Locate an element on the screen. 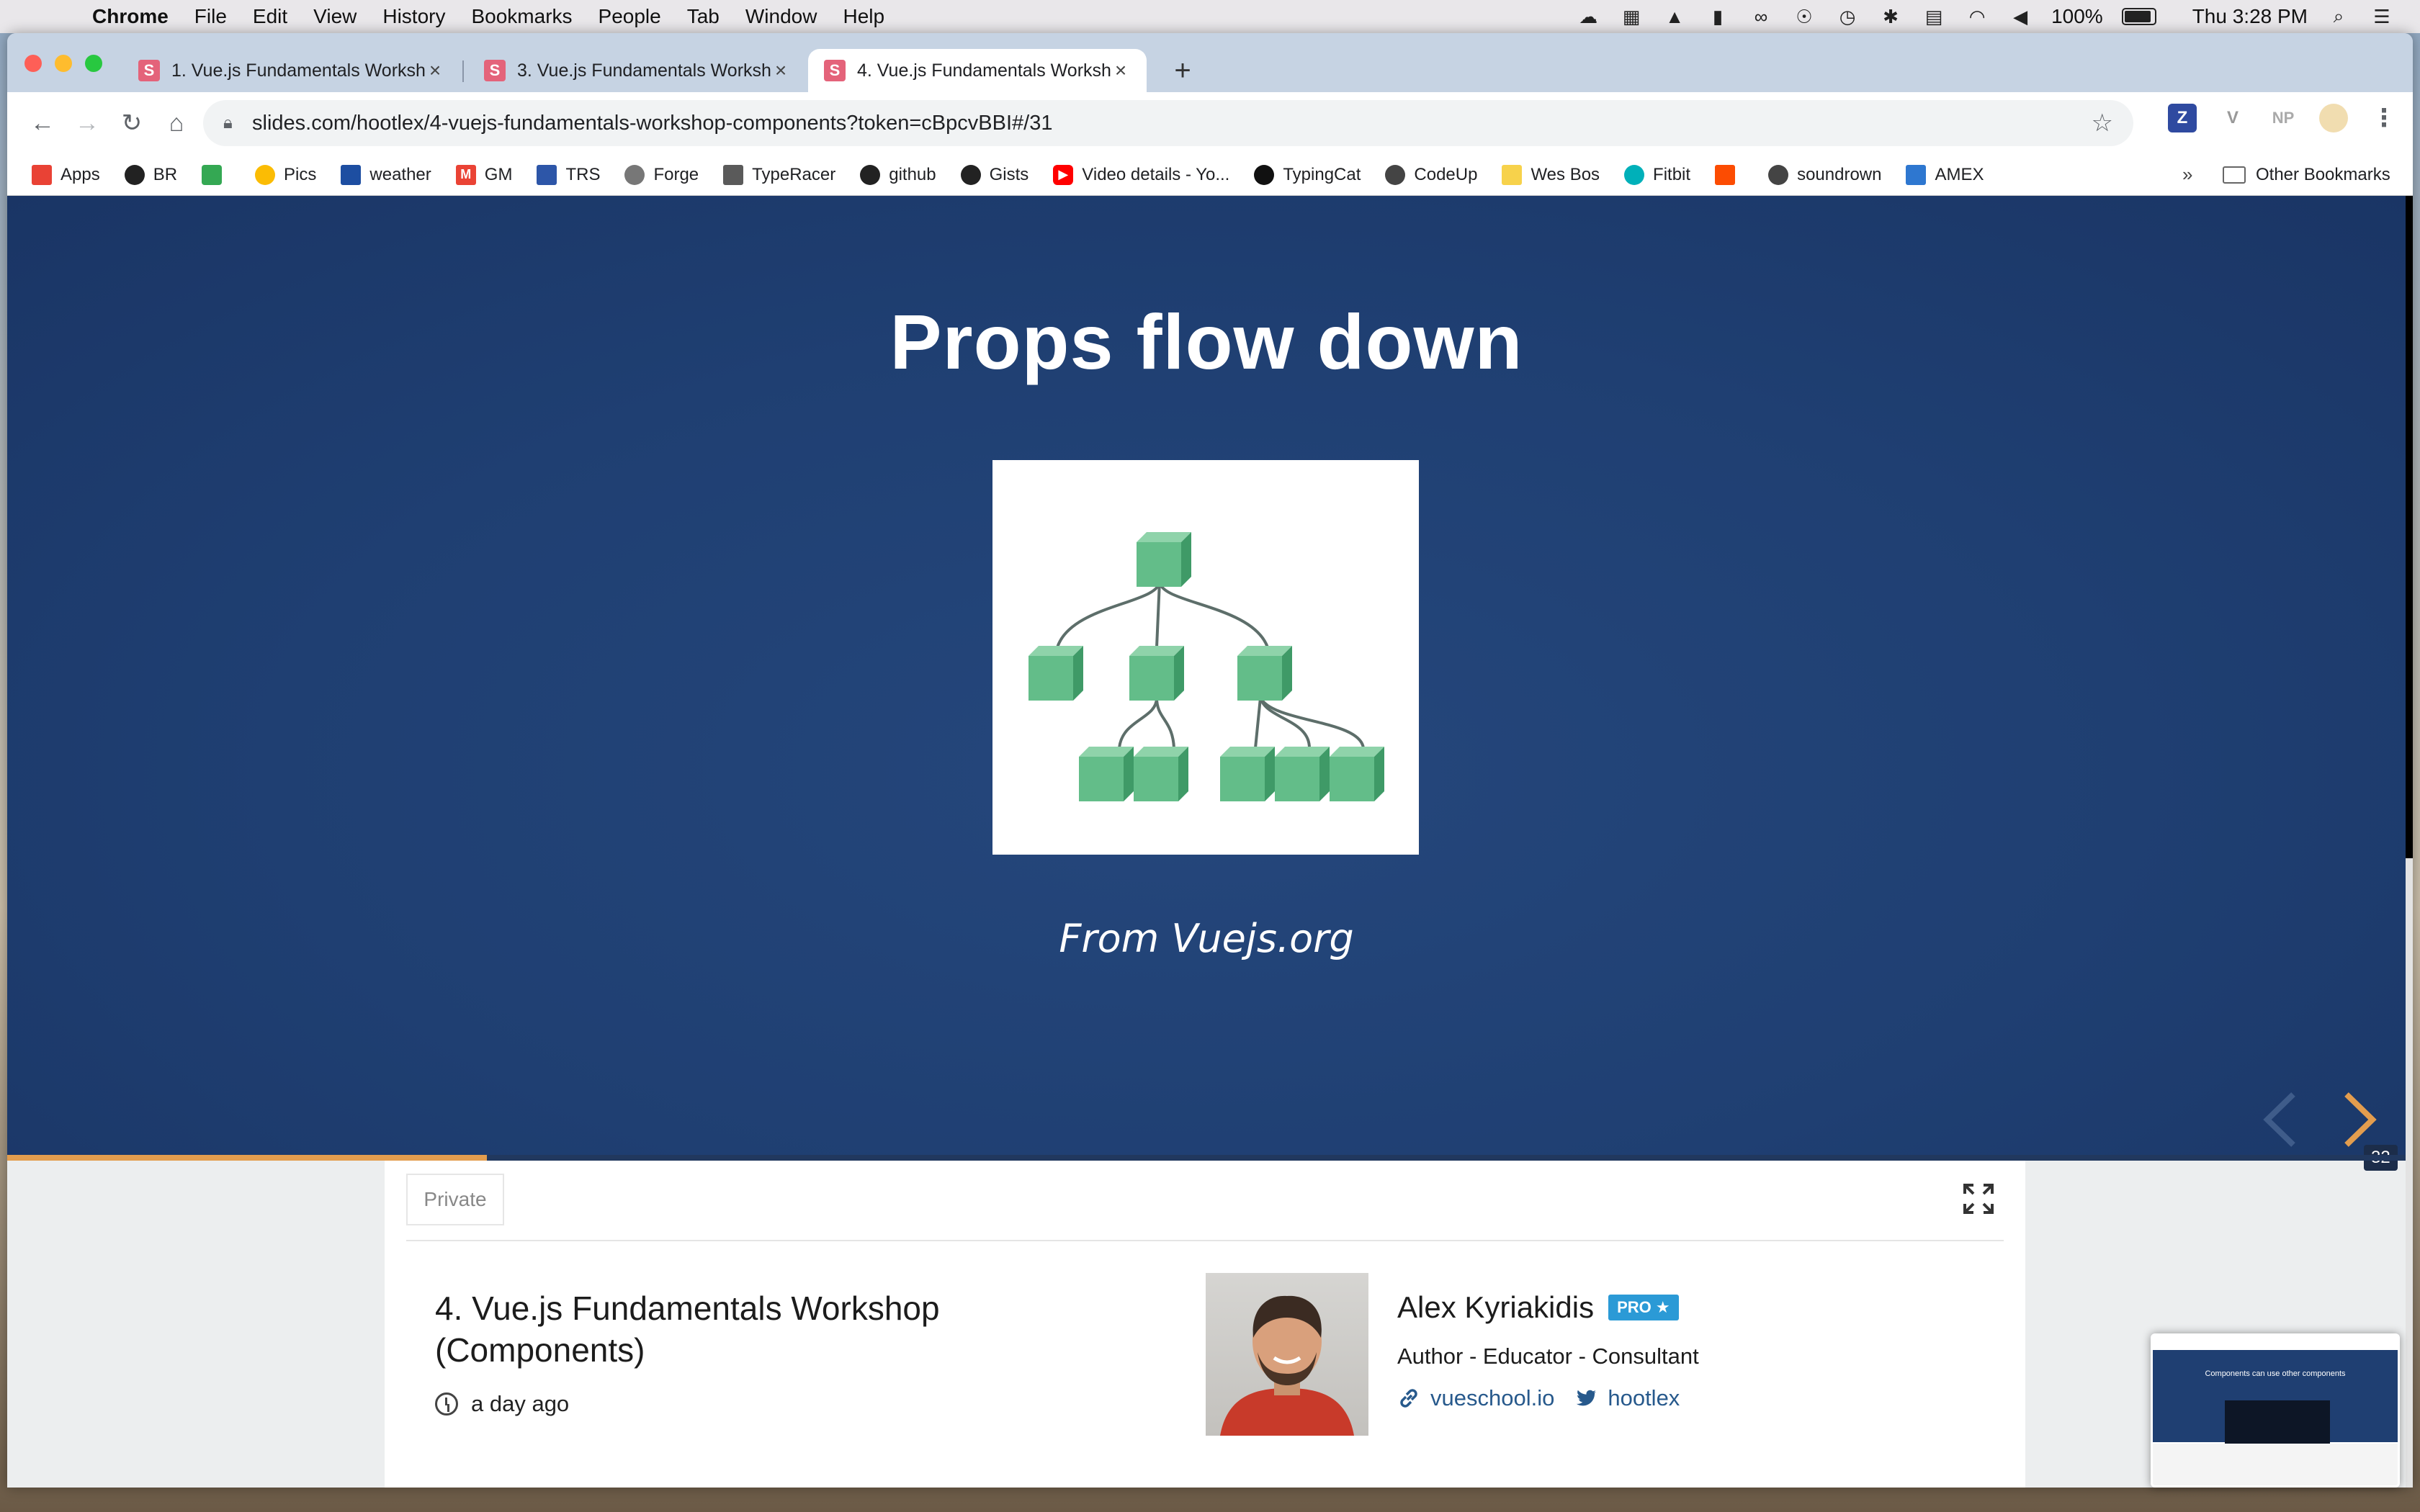 The height and width of the screenshot is (1512, 2420). bookmark-fitbit: Fitbit is located at coordinates (1657, 174).